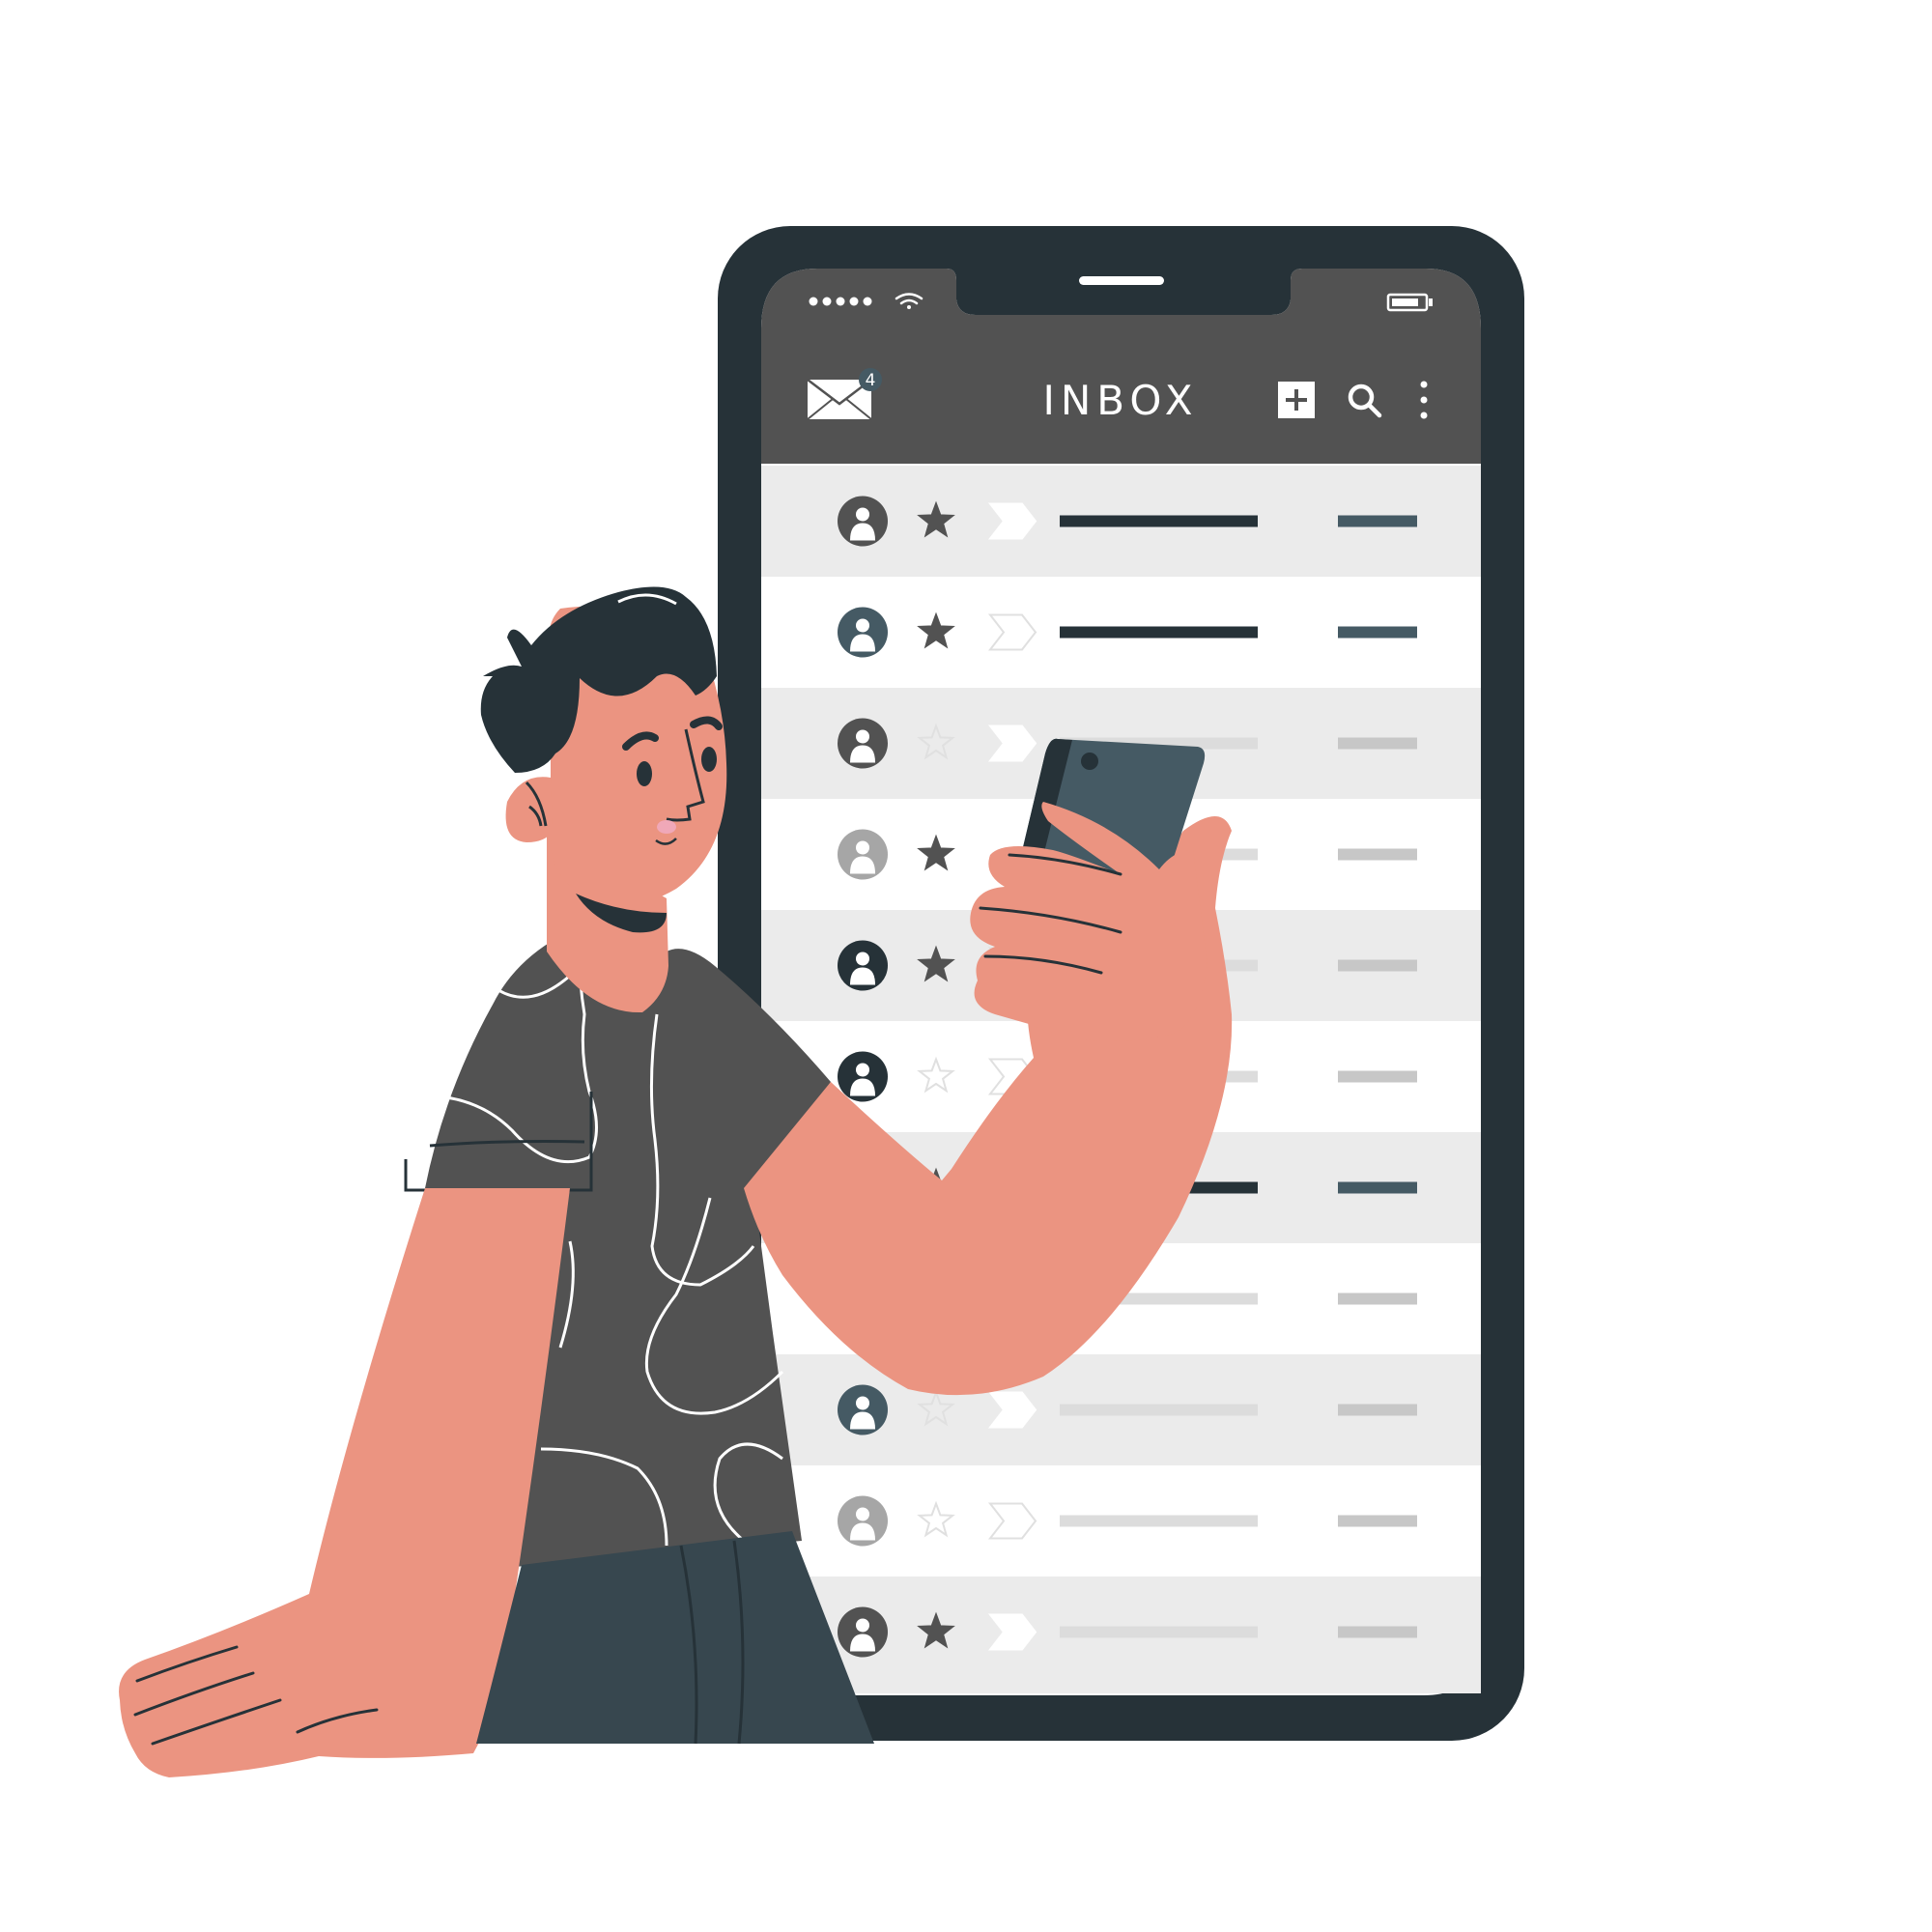 Image resolution: width=1932 pixels, height=1932 pixels. Describe the element at coordinates (644, 773) in the screenshot. I see `left-eye` at that location.